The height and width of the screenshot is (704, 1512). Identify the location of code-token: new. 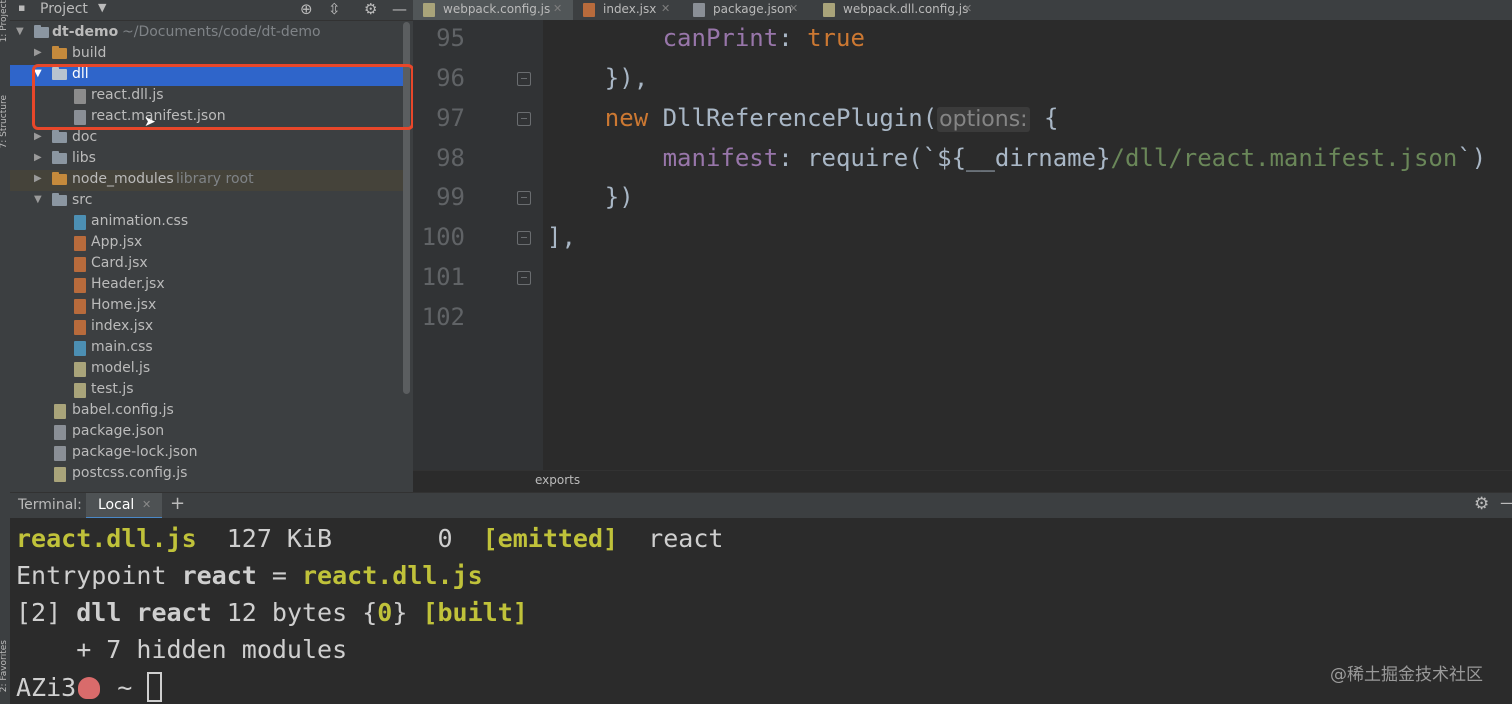
(626, 118).